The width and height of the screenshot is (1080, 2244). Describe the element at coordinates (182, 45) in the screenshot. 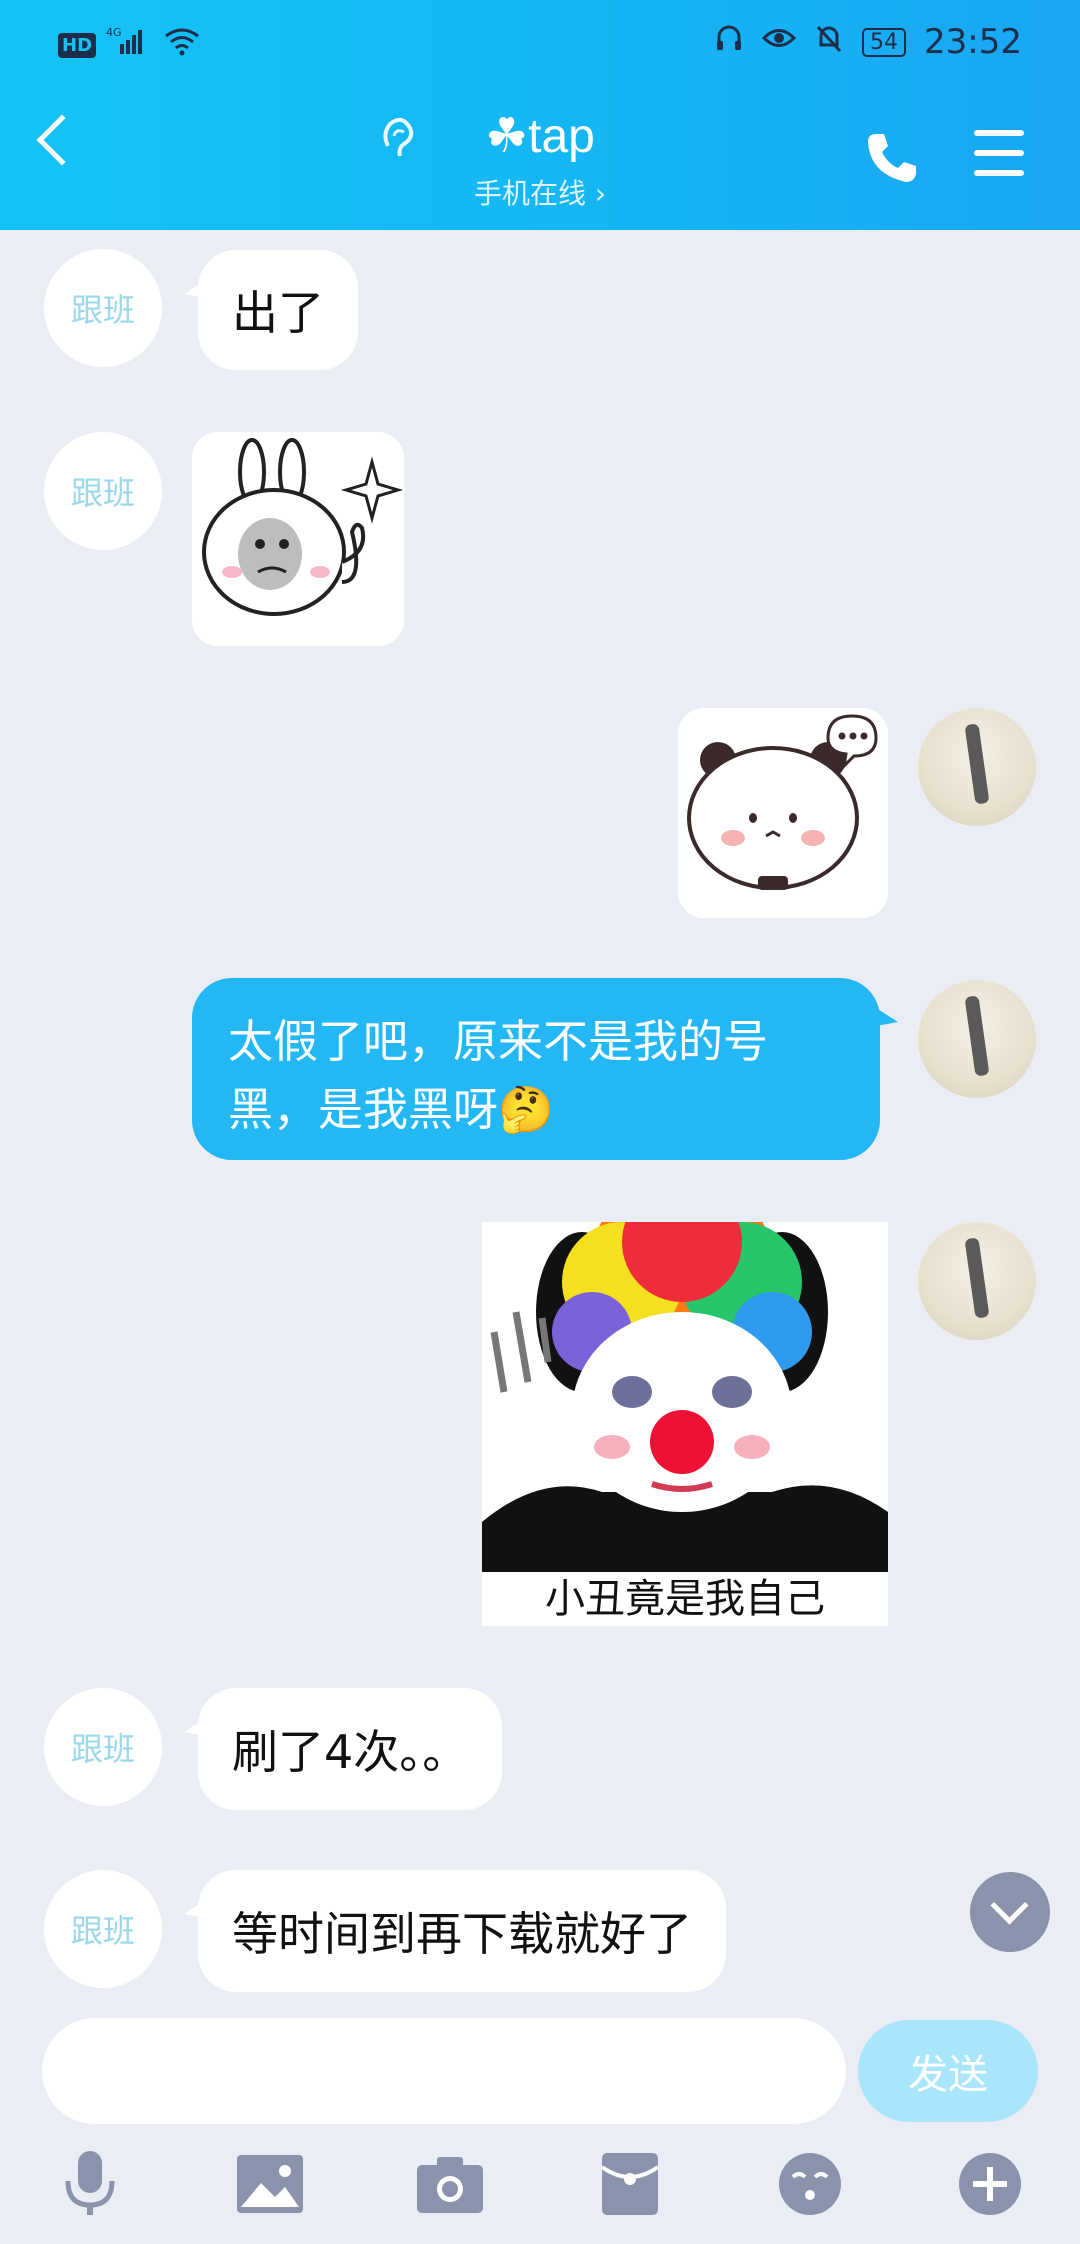

I see `wifi-icon` at that location.